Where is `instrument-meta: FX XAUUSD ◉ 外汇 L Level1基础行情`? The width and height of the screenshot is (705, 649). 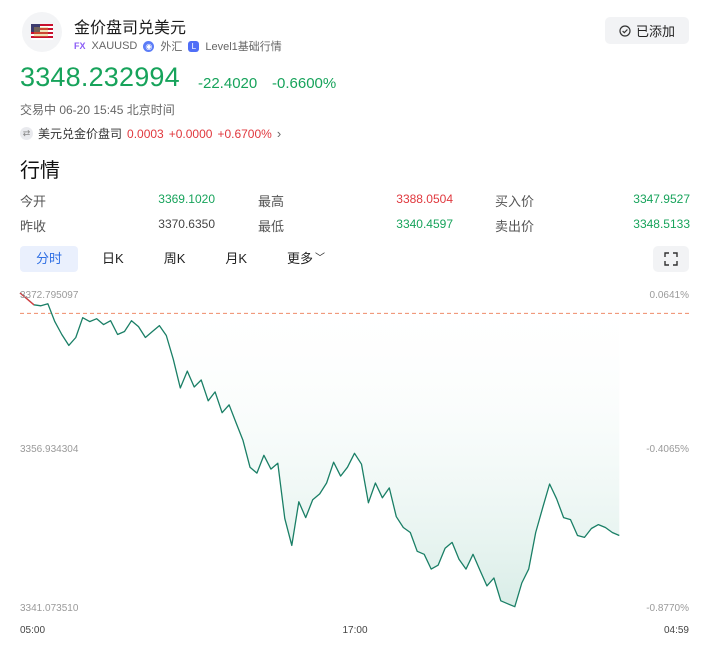
instrument-meta: FX XAUUSD ◉ 外汇 L Level1基础行情 is located at coordinates (178, 46).